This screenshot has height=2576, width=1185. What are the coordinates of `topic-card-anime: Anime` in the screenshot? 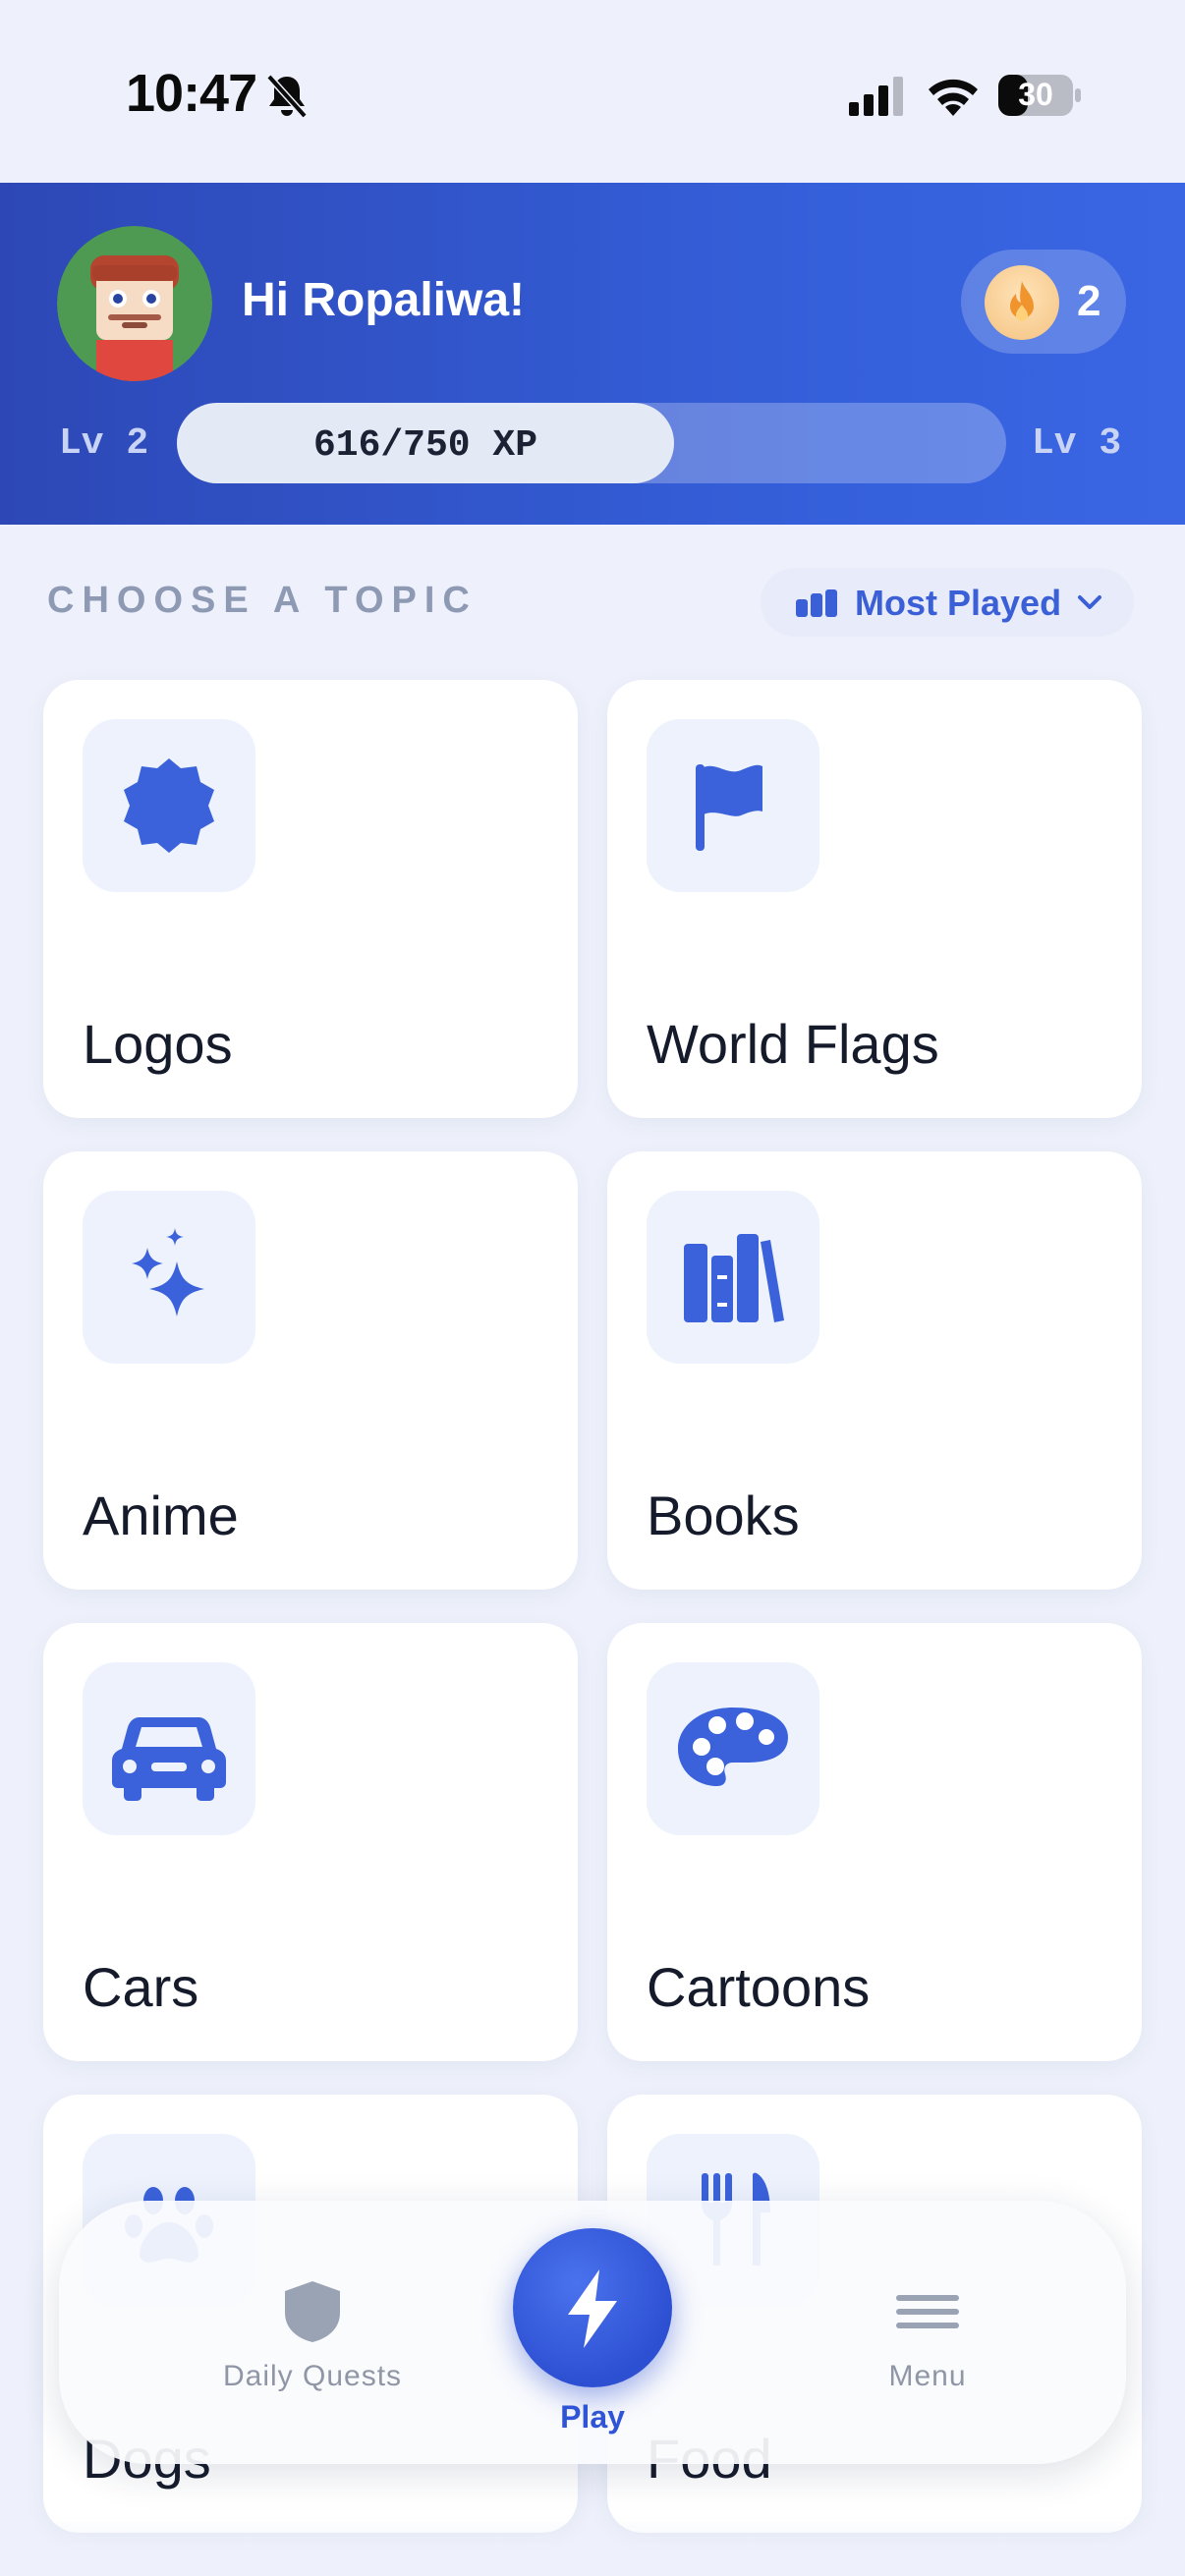 It's located at (311, 1370).